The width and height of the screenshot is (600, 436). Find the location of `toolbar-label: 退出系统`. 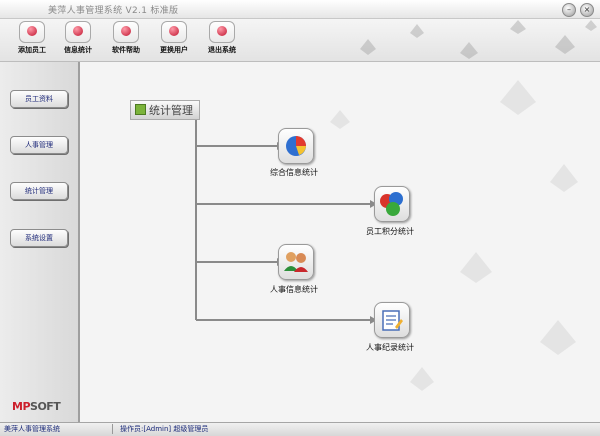

toolbar-label: 退出系统 is located at coordinates (222, 50).